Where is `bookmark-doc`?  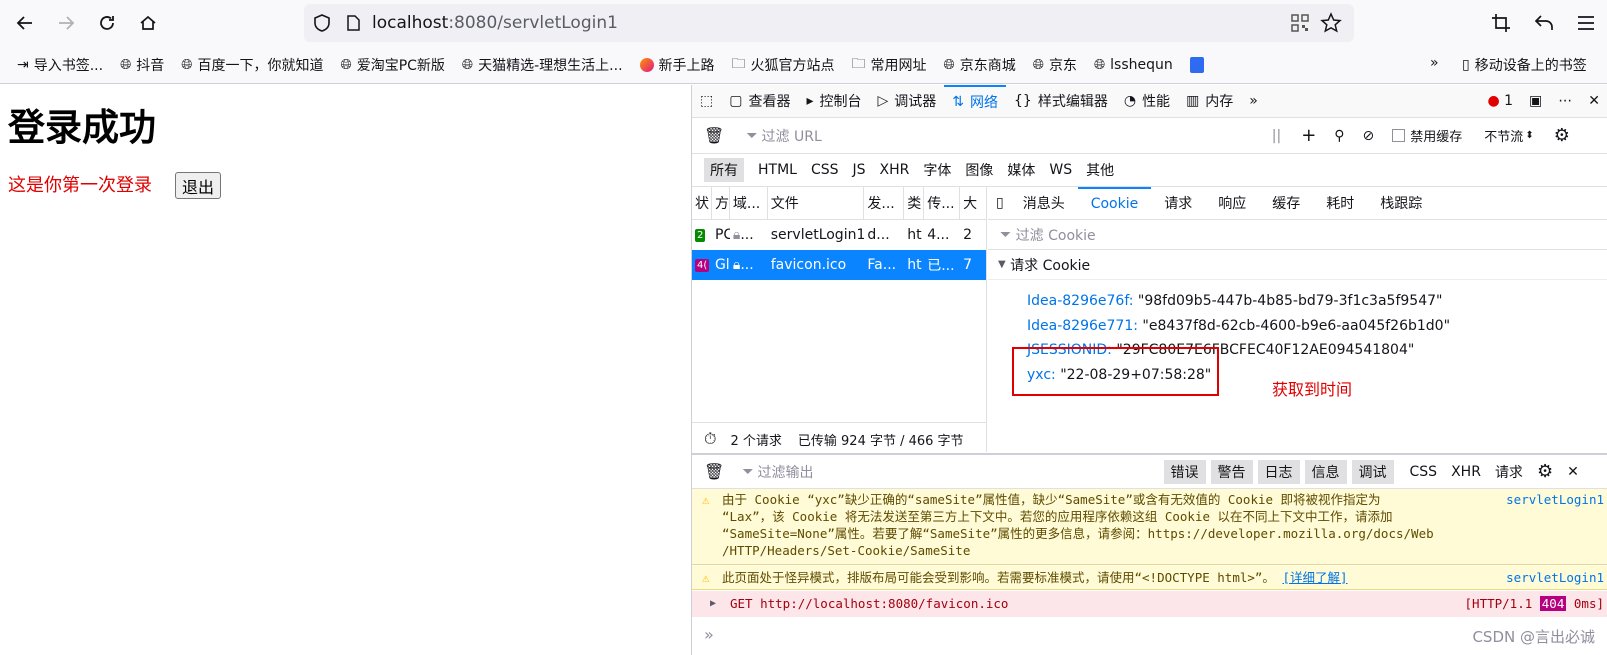 bookmark-doc is located at coordinates (1194, 64).